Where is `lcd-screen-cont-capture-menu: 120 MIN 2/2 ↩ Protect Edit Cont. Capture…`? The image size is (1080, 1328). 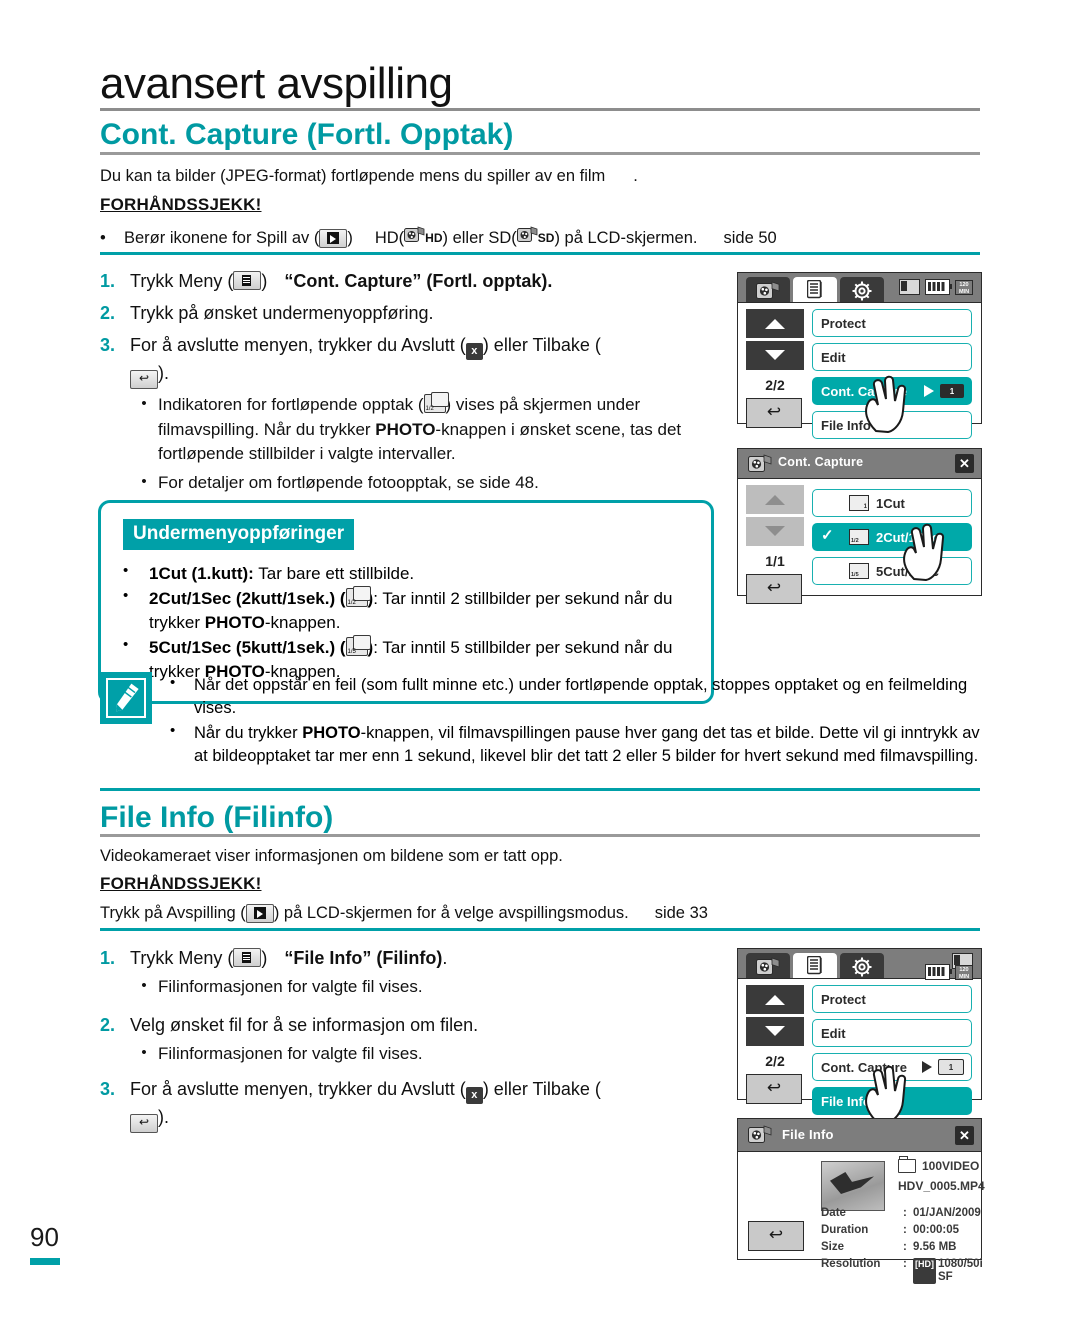 lcd-screen-cont-capture-menu: 120 MIN 2/2 ↩ Protect Edit Cont. Capture… is located at coordinates (859, 355).